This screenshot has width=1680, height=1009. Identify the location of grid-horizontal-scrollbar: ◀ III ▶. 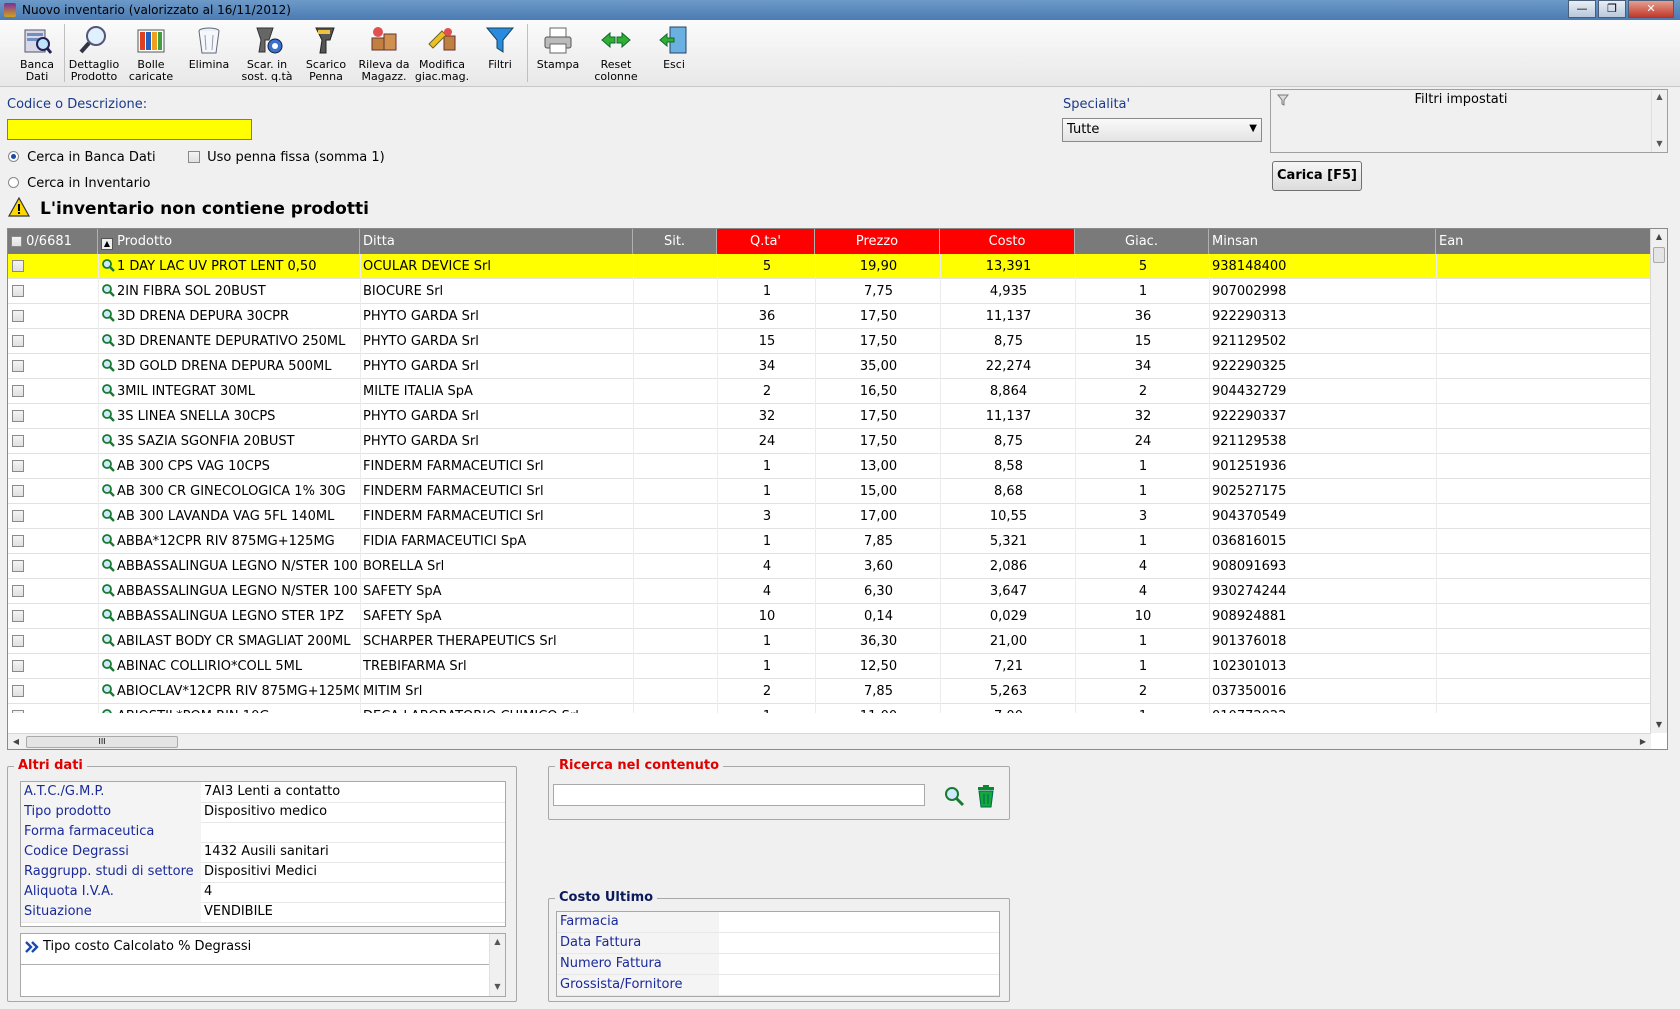
(829, 741).